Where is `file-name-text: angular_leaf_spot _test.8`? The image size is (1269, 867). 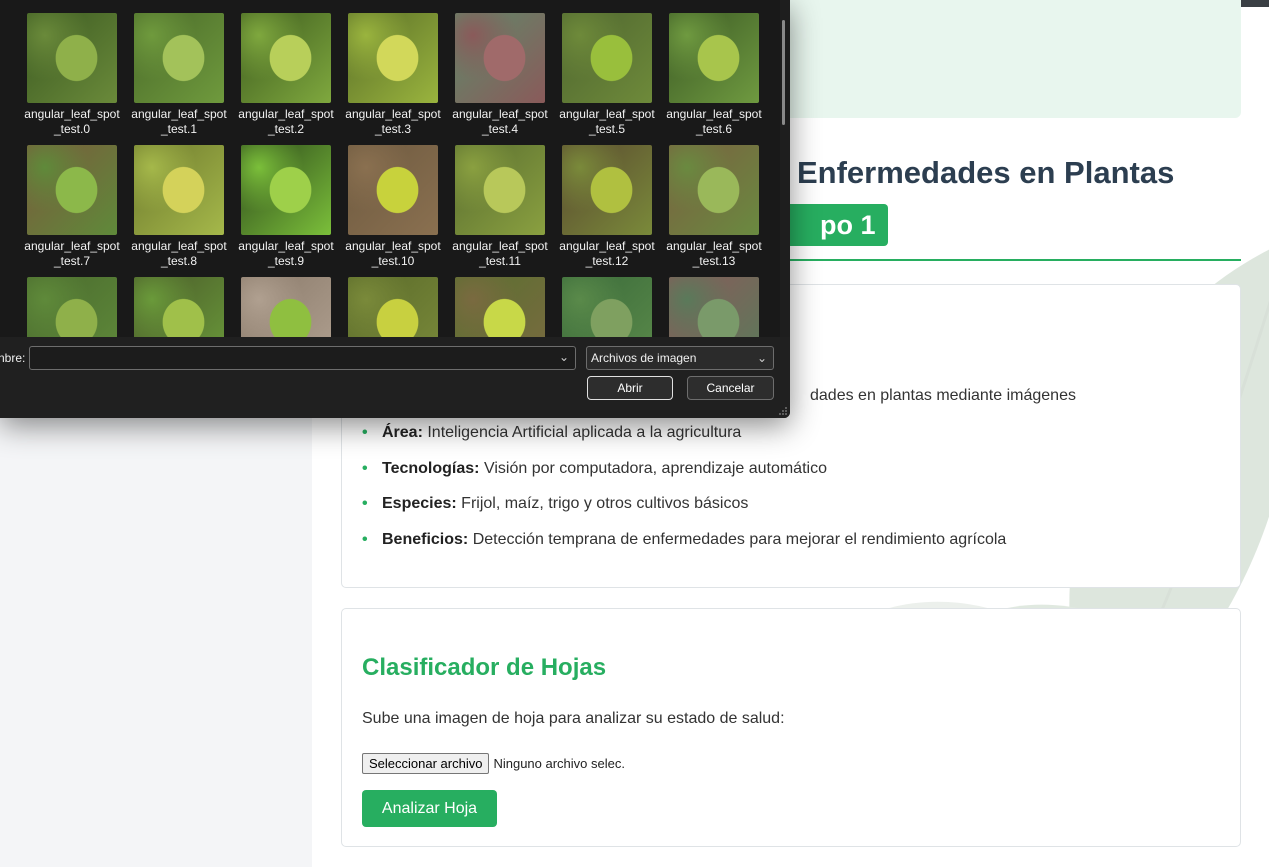 file-name-text: angular_leaf_spot _test.8 is located at coordinates (179, 254).